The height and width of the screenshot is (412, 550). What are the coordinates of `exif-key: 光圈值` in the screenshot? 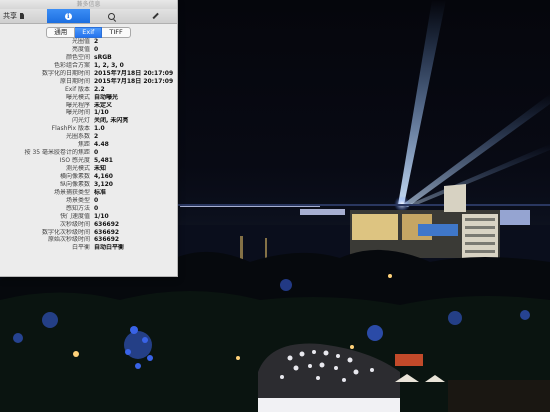 It's located at (80, 41).